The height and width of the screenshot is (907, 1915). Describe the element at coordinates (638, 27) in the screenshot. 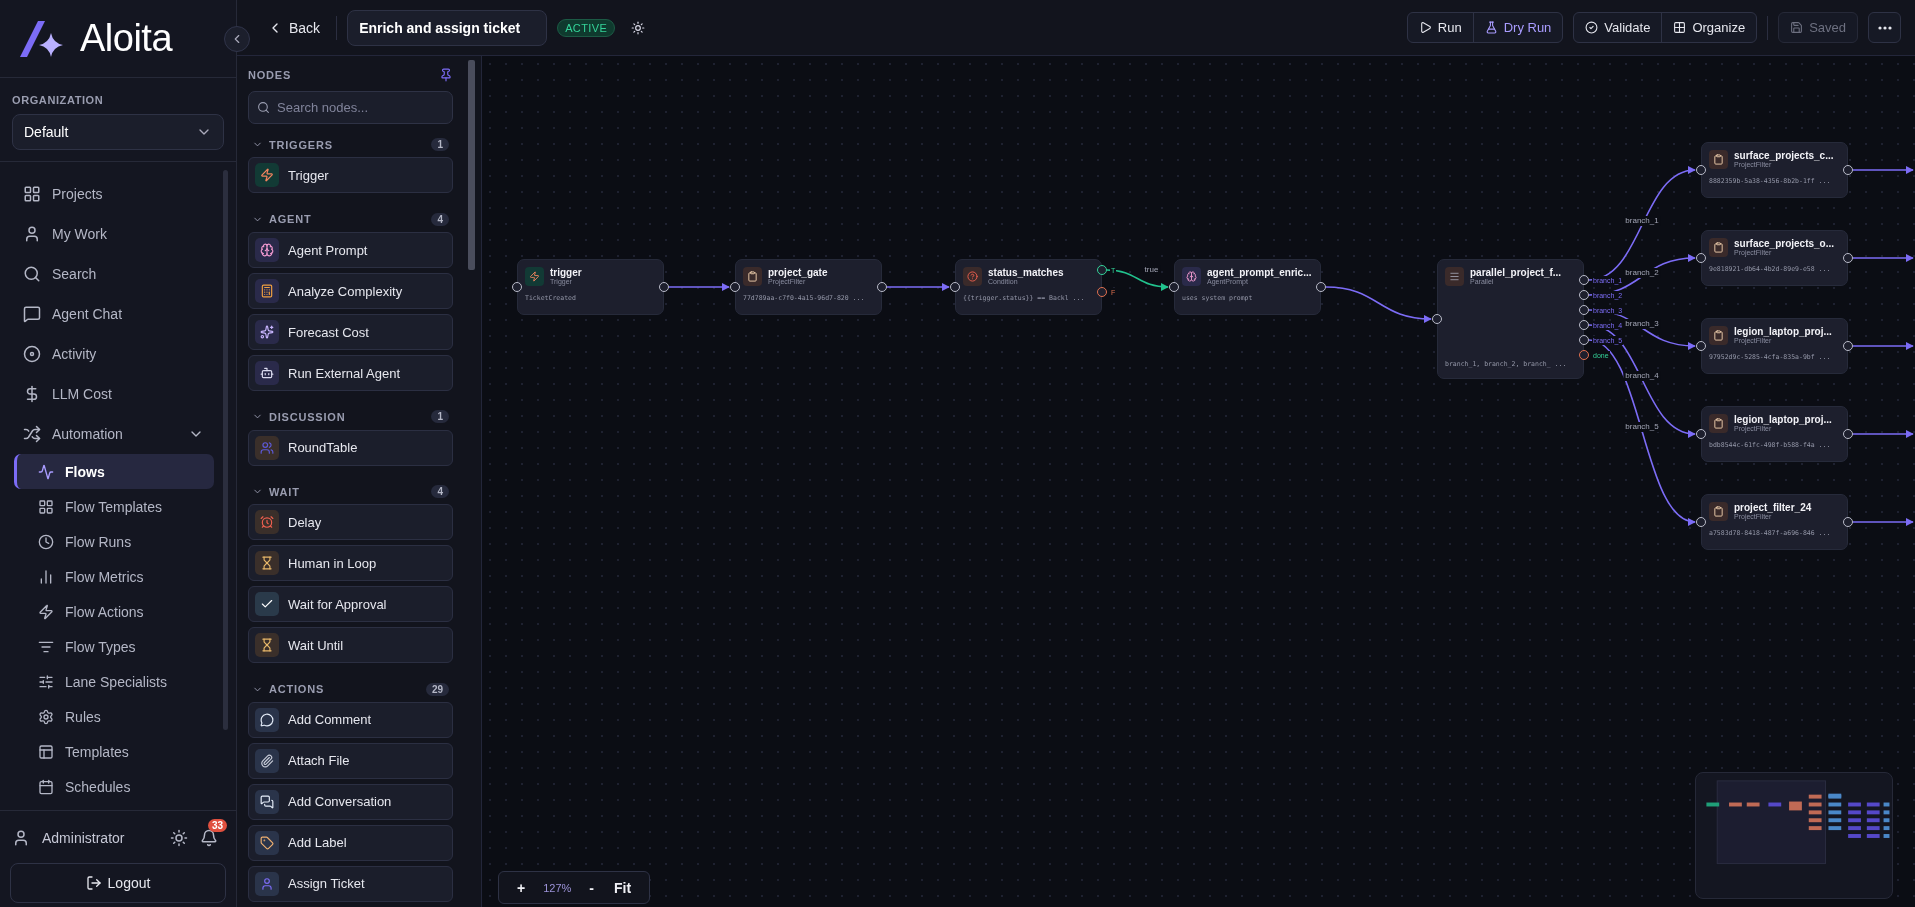

I see `sun-icon` at that location.